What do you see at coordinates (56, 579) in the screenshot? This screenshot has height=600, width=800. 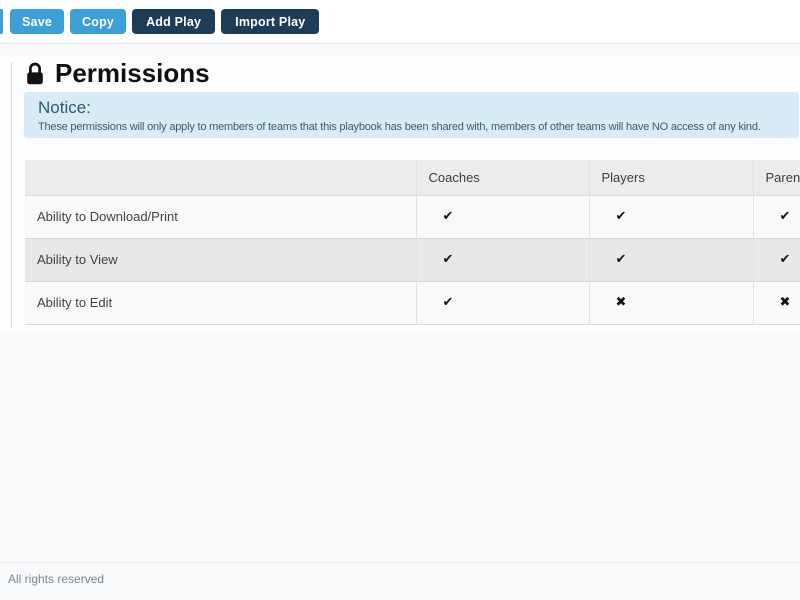 I see `footer-text: All rights reserved` at bounding box center [56, 579].